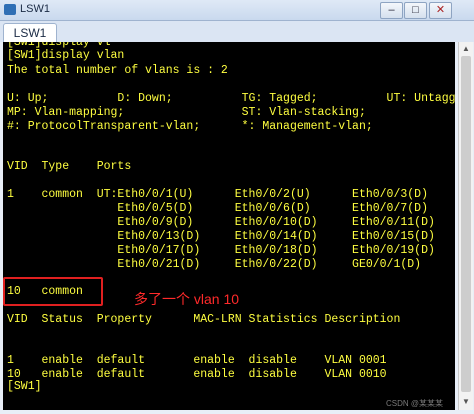 Image resolution: width=474 pixels, height=414 pixels. What do you see at coordinates (53, 291) in the screenshot?
I see `vlan10-highlight-box` at bounding box center [53, 291].